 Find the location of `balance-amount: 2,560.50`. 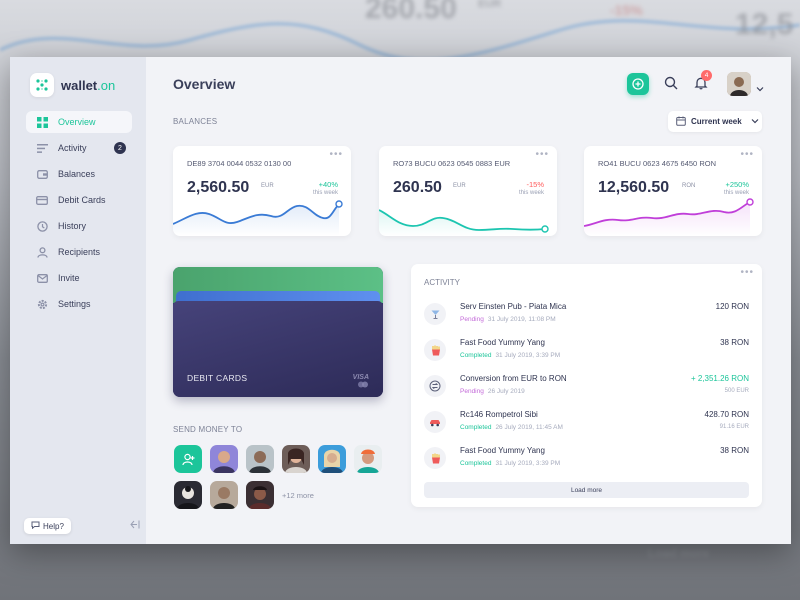

balance-amount: 2,560.50 is located at coordinates (218, 187).